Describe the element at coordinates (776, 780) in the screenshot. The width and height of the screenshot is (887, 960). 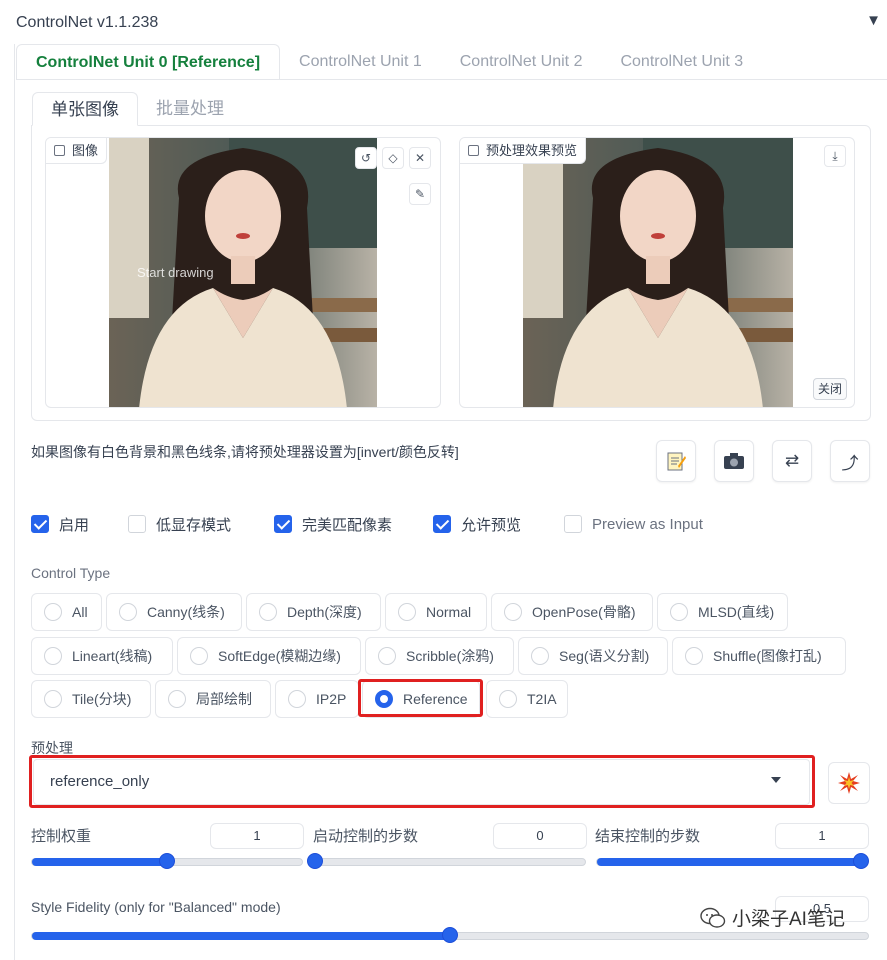
I see `chevron-down-icon` at that location.